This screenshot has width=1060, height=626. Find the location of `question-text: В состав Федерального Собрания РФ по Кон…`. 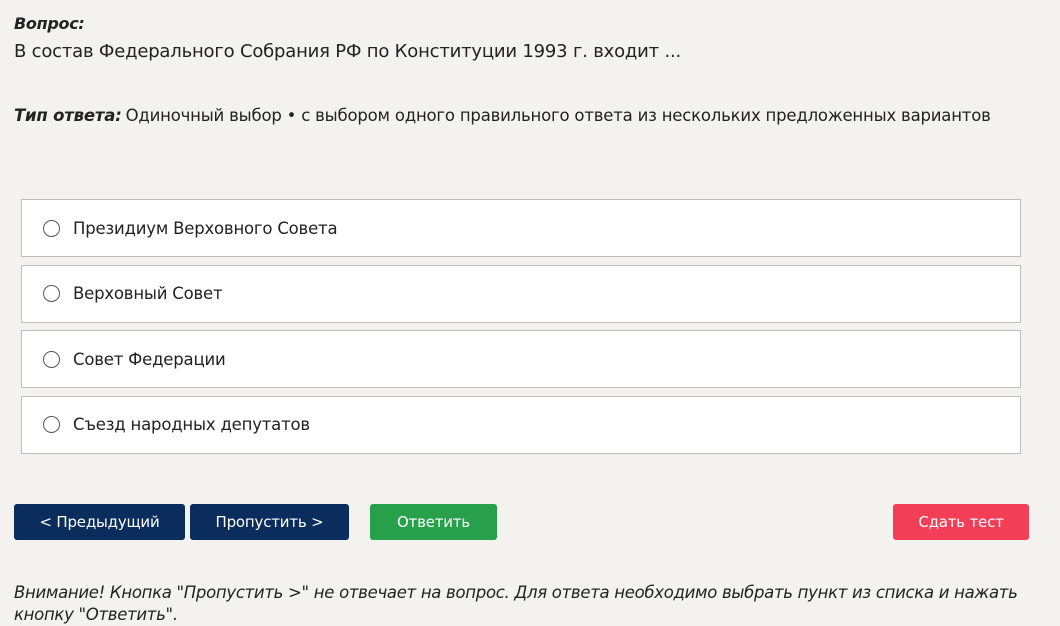

question-text: В состав Федерального Собрания РФ по Кон… is located at coordinates (348, 51).